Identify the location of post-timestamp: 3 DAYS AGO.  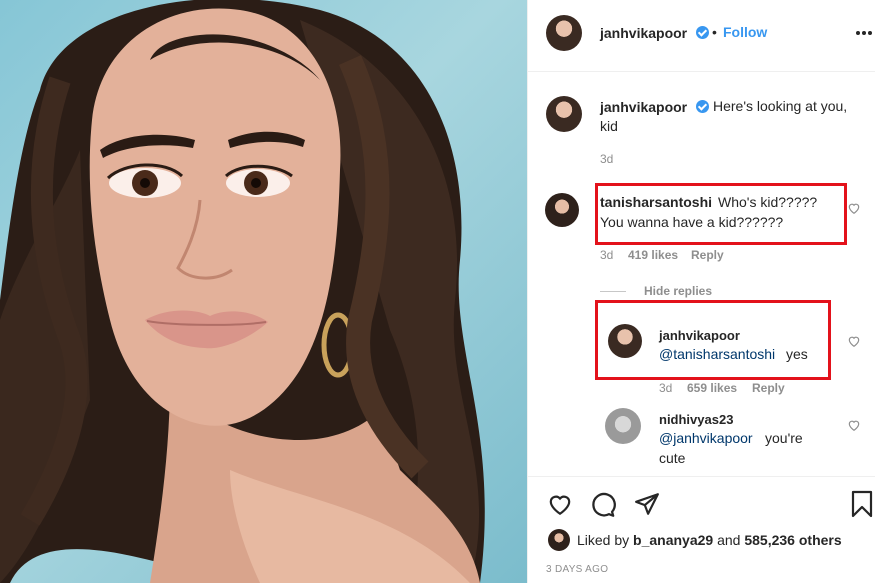
(577, 569).